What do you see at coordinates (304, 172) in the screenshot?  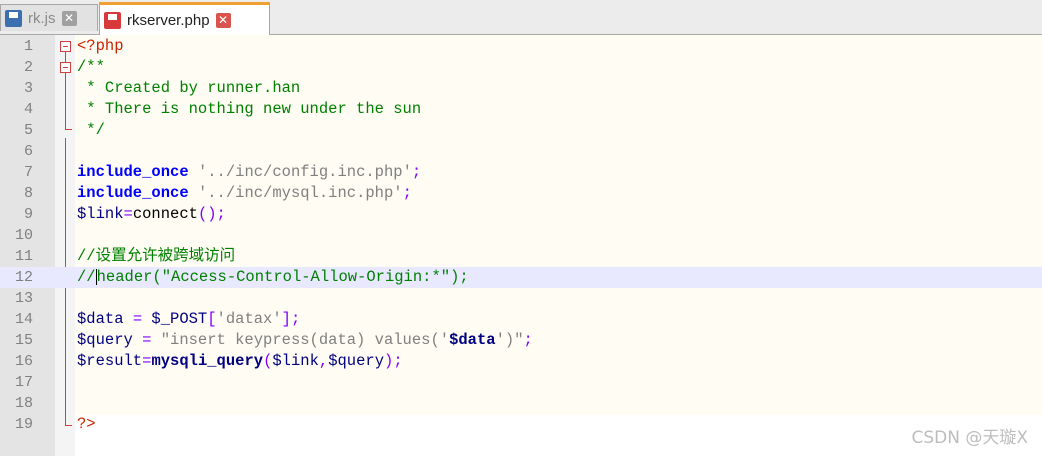 I see `code-token: '../inc/config.inc.php'` at bounding box center [304, 172].